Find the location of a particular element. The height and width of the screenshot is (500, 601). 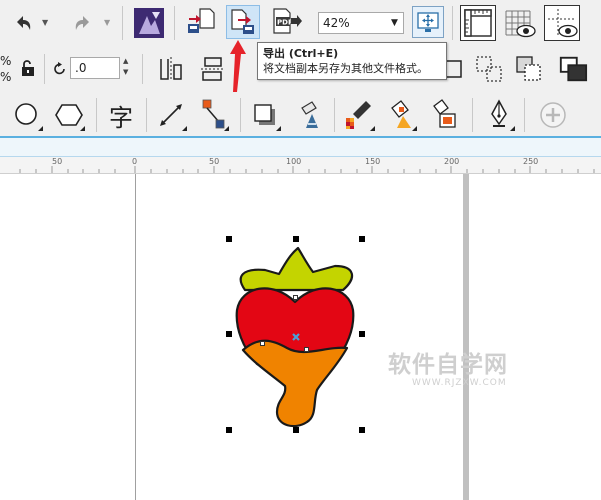

mirror-horizontal-icon is located at coordinates (171, 69).